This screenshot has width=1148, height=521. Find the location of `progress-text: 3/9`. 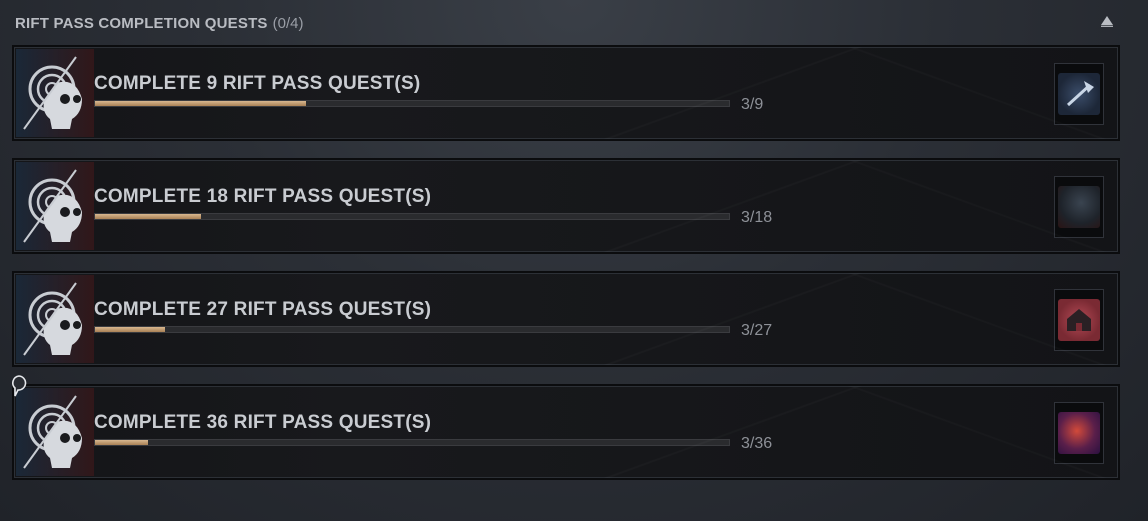

progress-text: 3/9 is located at coordinates (752, 104).